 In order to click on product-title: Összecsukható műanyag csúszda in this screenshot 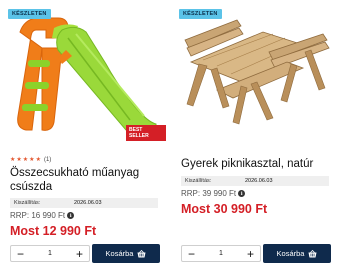, I will do `click(85, 180)`.